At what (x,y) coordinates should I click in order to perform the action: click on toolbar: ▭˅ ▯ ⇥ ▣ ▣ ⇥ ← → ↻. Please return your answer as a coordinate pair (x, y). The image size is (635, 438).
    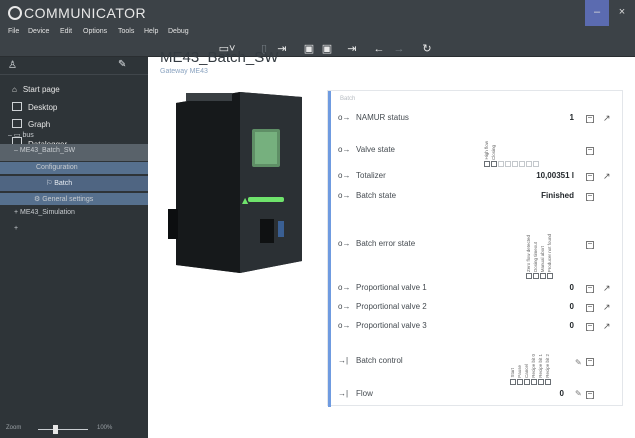
    Looking at the image, I should click on (317, 49).